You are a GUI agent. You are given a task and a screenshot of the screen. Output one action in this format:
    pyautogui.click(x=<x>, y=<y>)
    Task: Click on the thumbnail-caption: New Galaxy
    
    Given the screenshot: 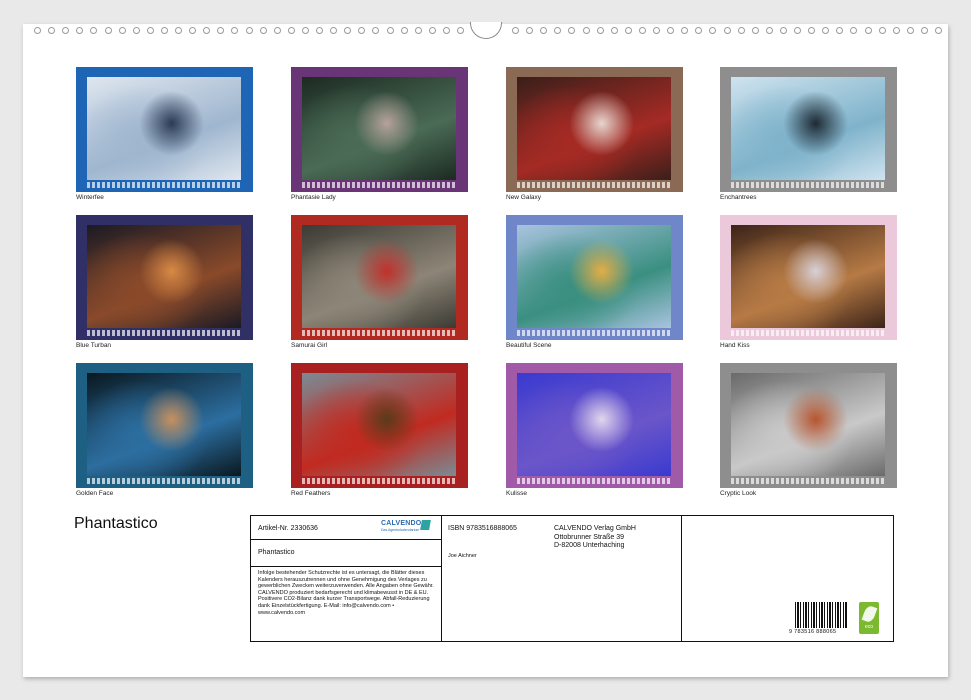 What is the action you would take?
    pyautogui.click(x=524, y=197)
    